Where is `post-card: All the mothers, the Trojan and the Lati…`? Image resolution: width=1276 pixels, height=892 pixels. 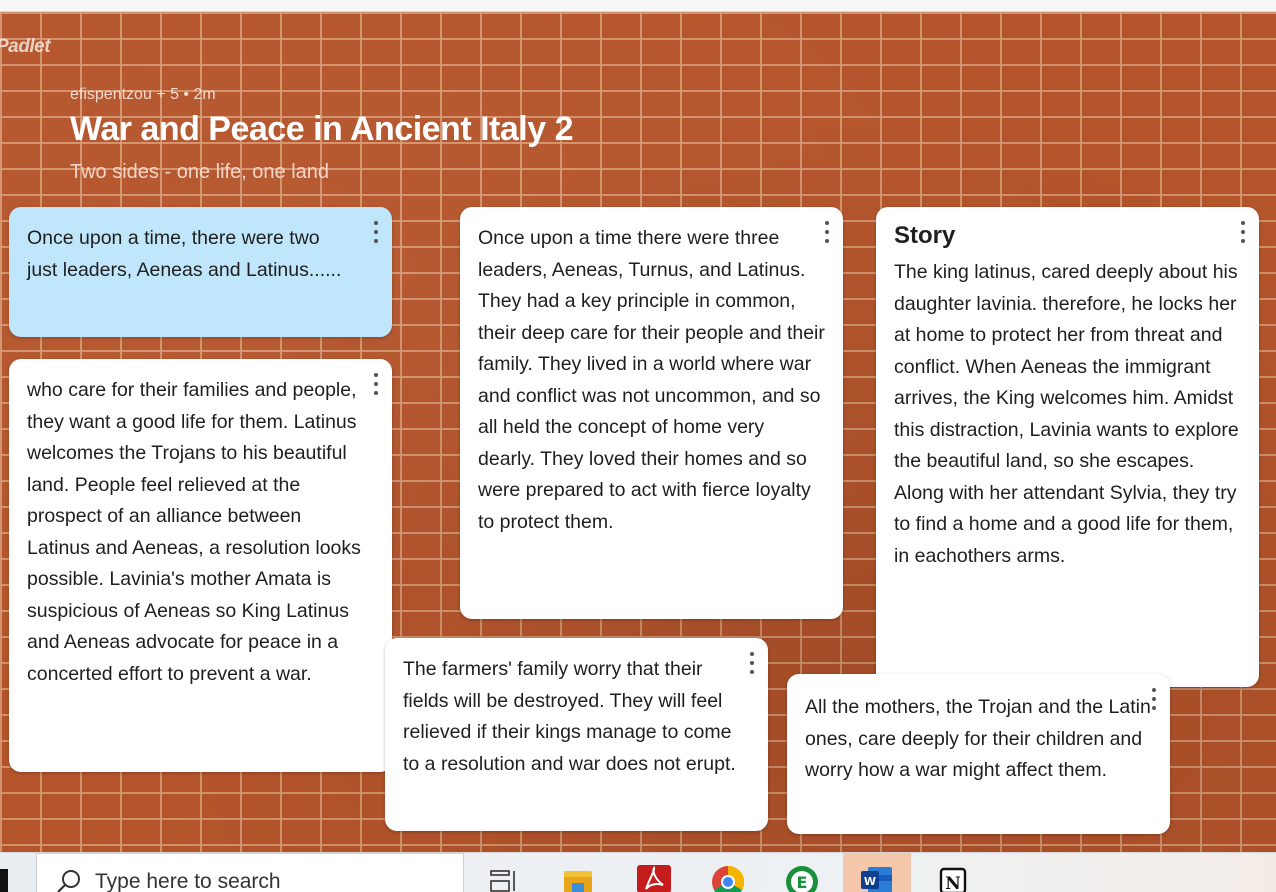
post-card: All the mothers, the Trojan and the Lati… is located at coordinates (978, 754).